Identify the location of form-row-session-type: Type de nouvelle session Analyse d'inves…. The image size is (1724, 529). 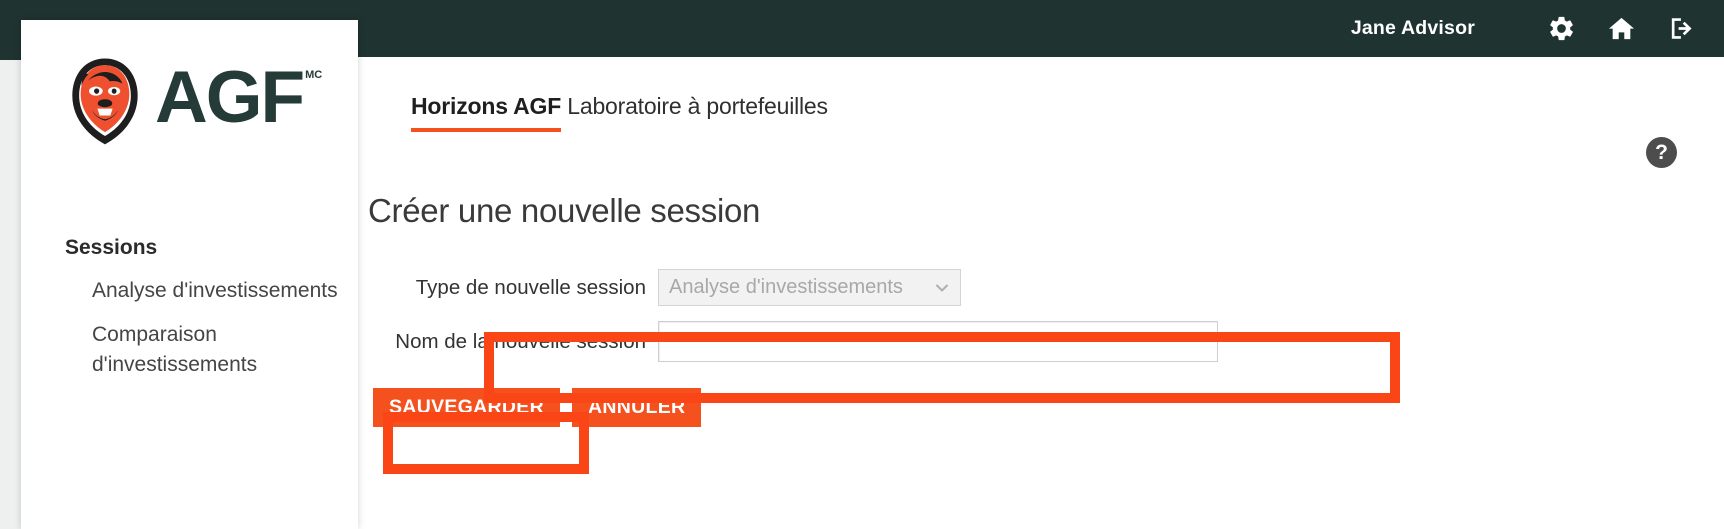
(664, 287).